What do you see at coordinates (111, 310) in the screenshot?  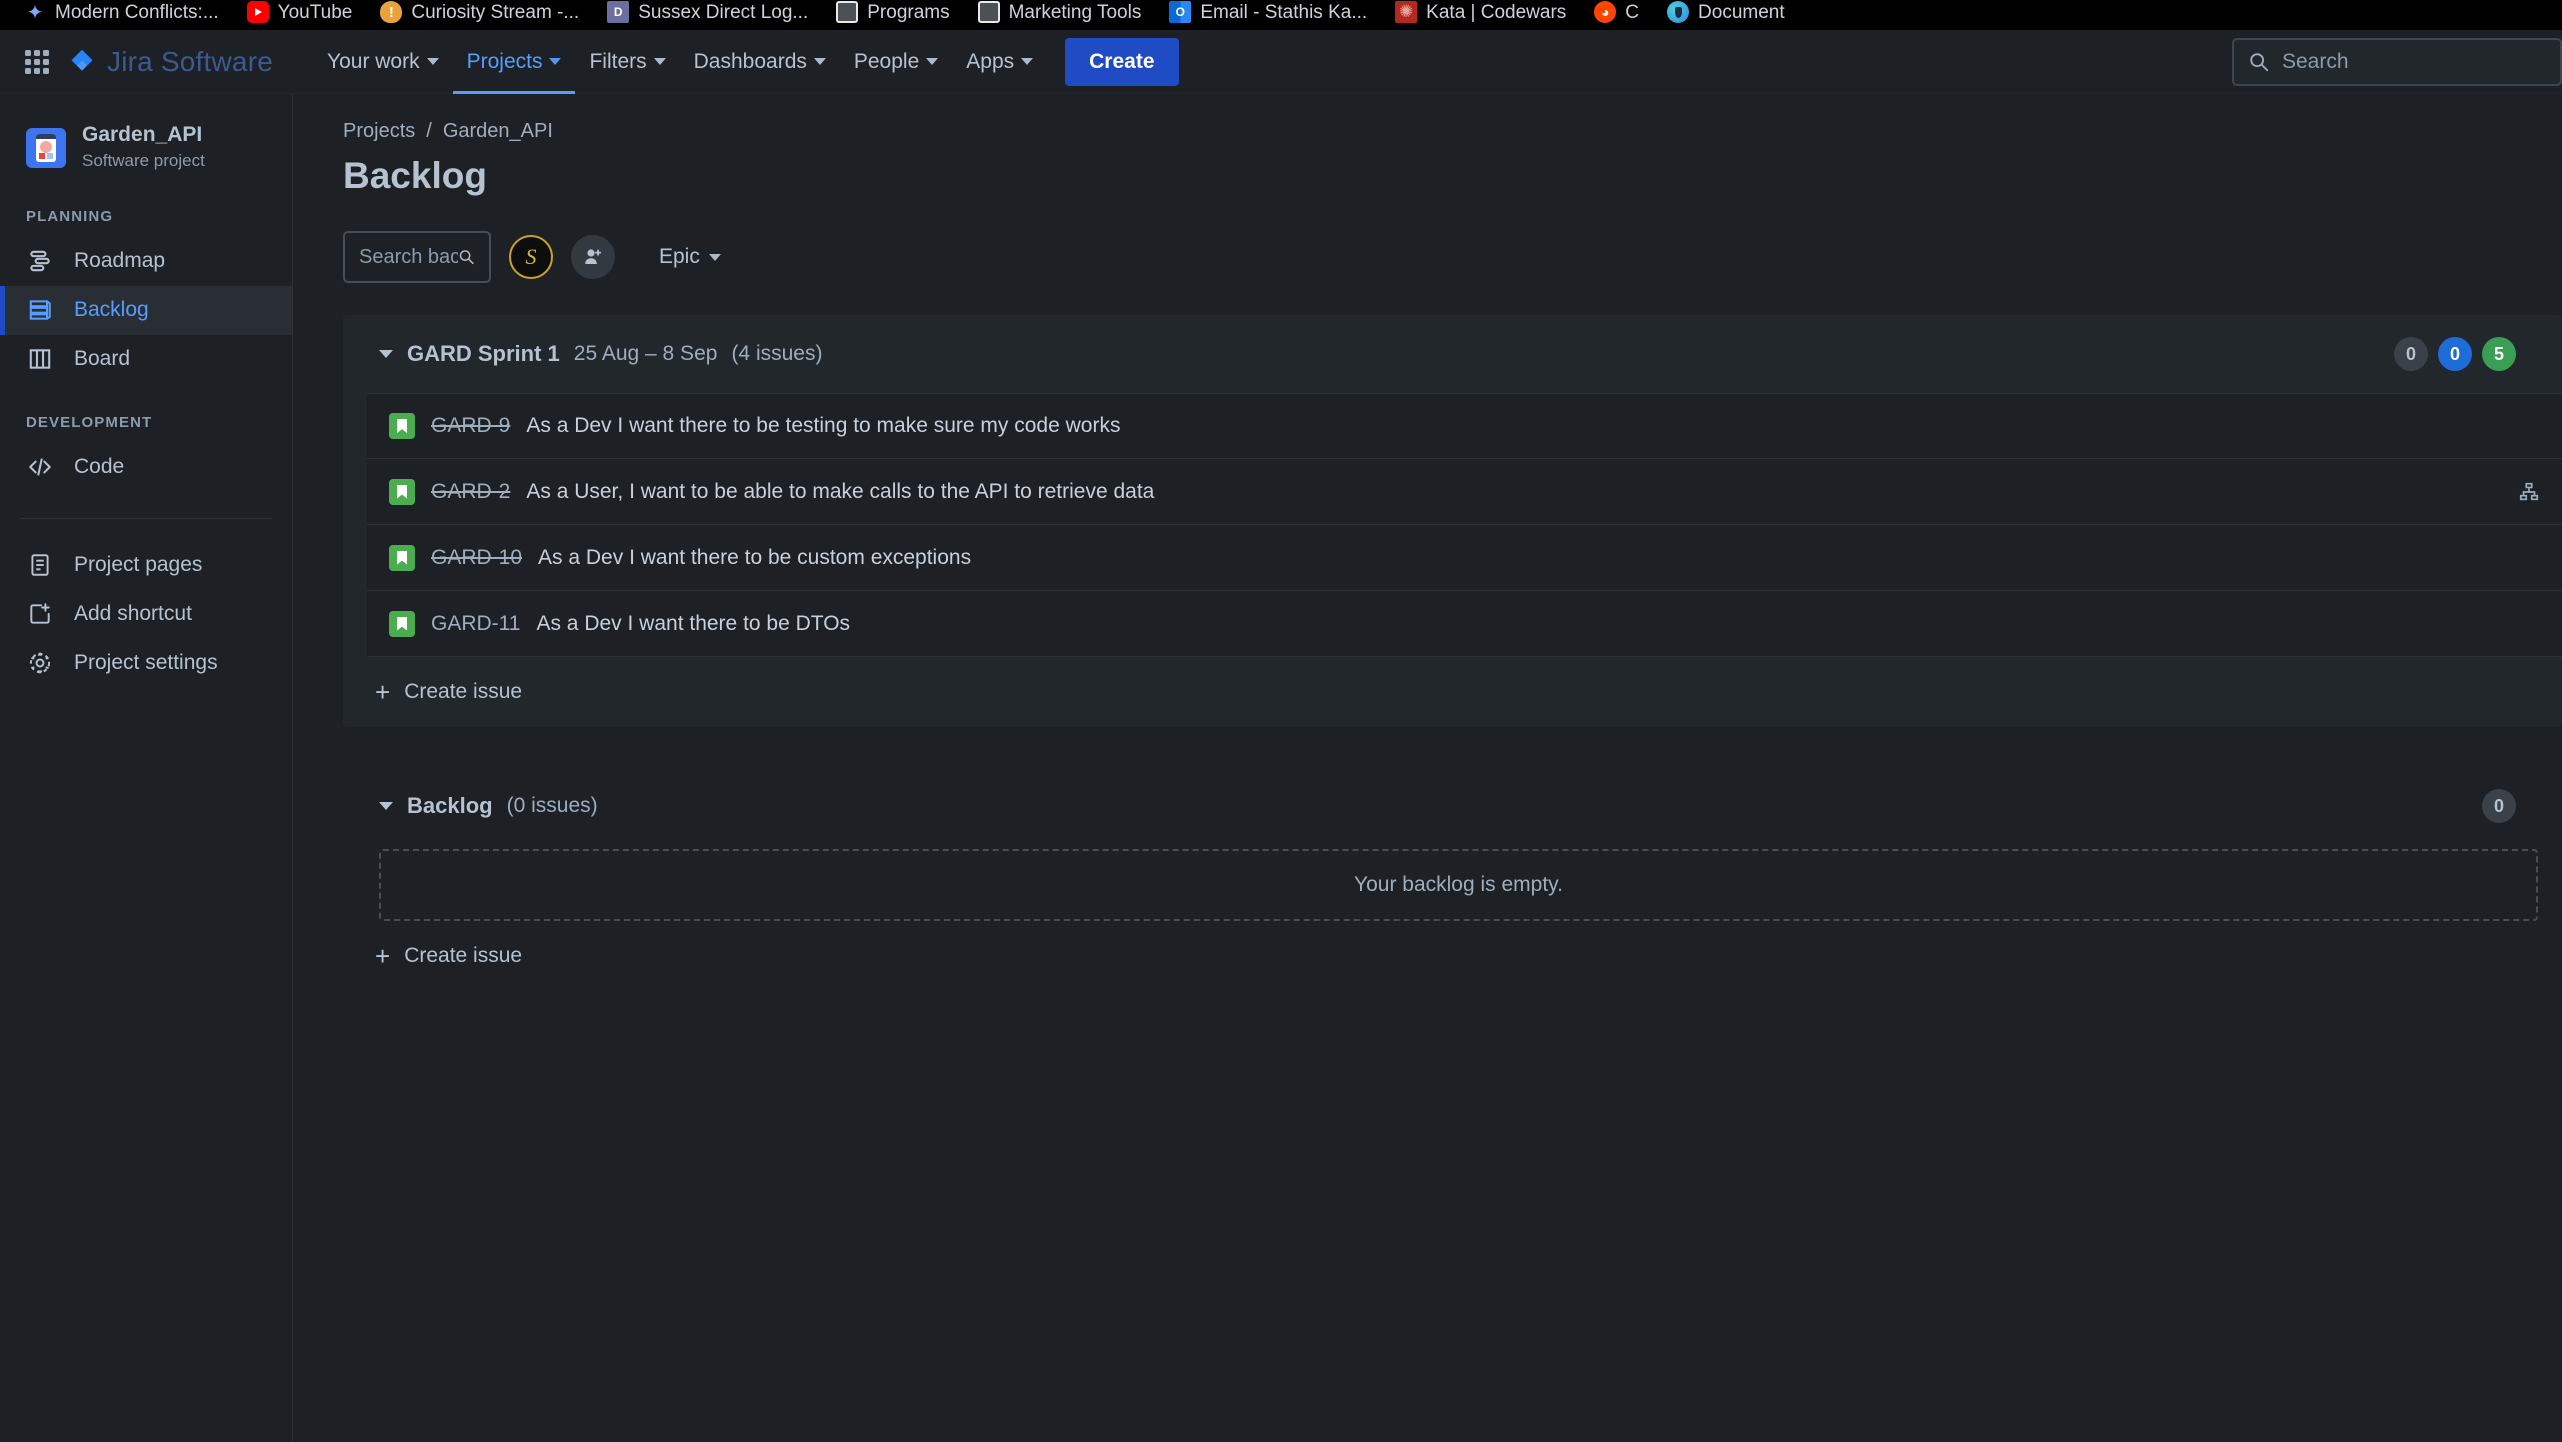 I see `sidebar-item-label: Backlog` at bounding box center [111, 310].